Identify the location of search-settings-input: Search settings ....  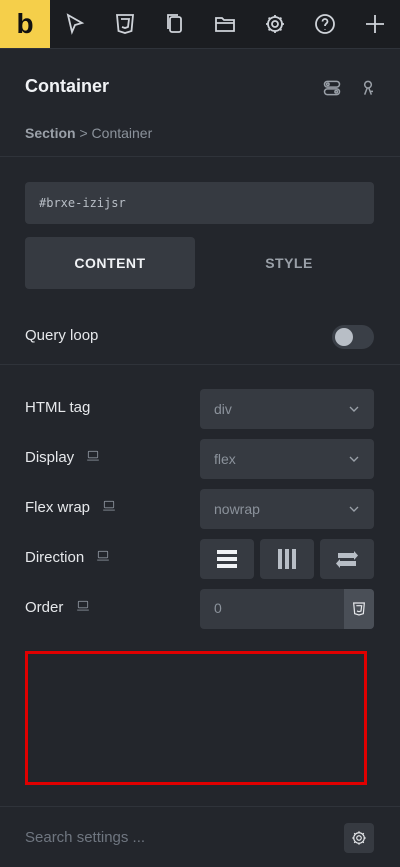
(85, 837).